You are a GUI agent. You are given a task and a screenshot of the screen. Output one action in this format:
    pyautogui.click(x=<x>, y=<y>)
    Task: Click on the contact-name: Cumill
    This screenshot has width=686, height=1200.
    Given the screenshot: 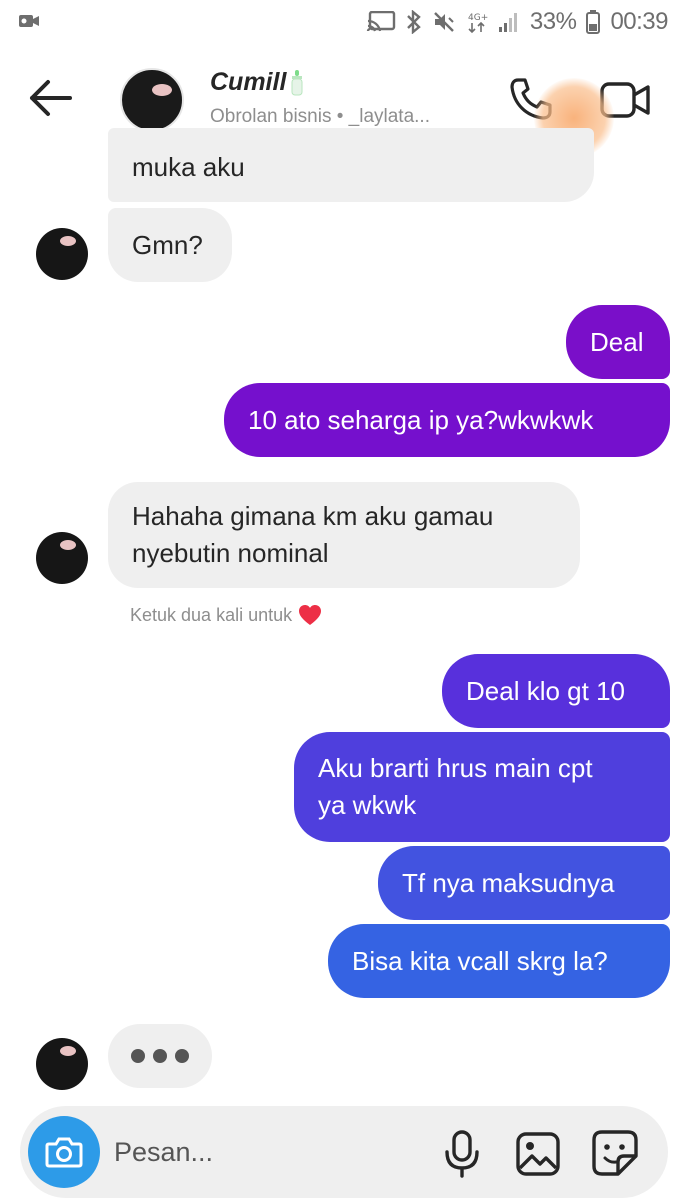 What is the action you would take?
    pyautogui.click(x=248, y=82)
    